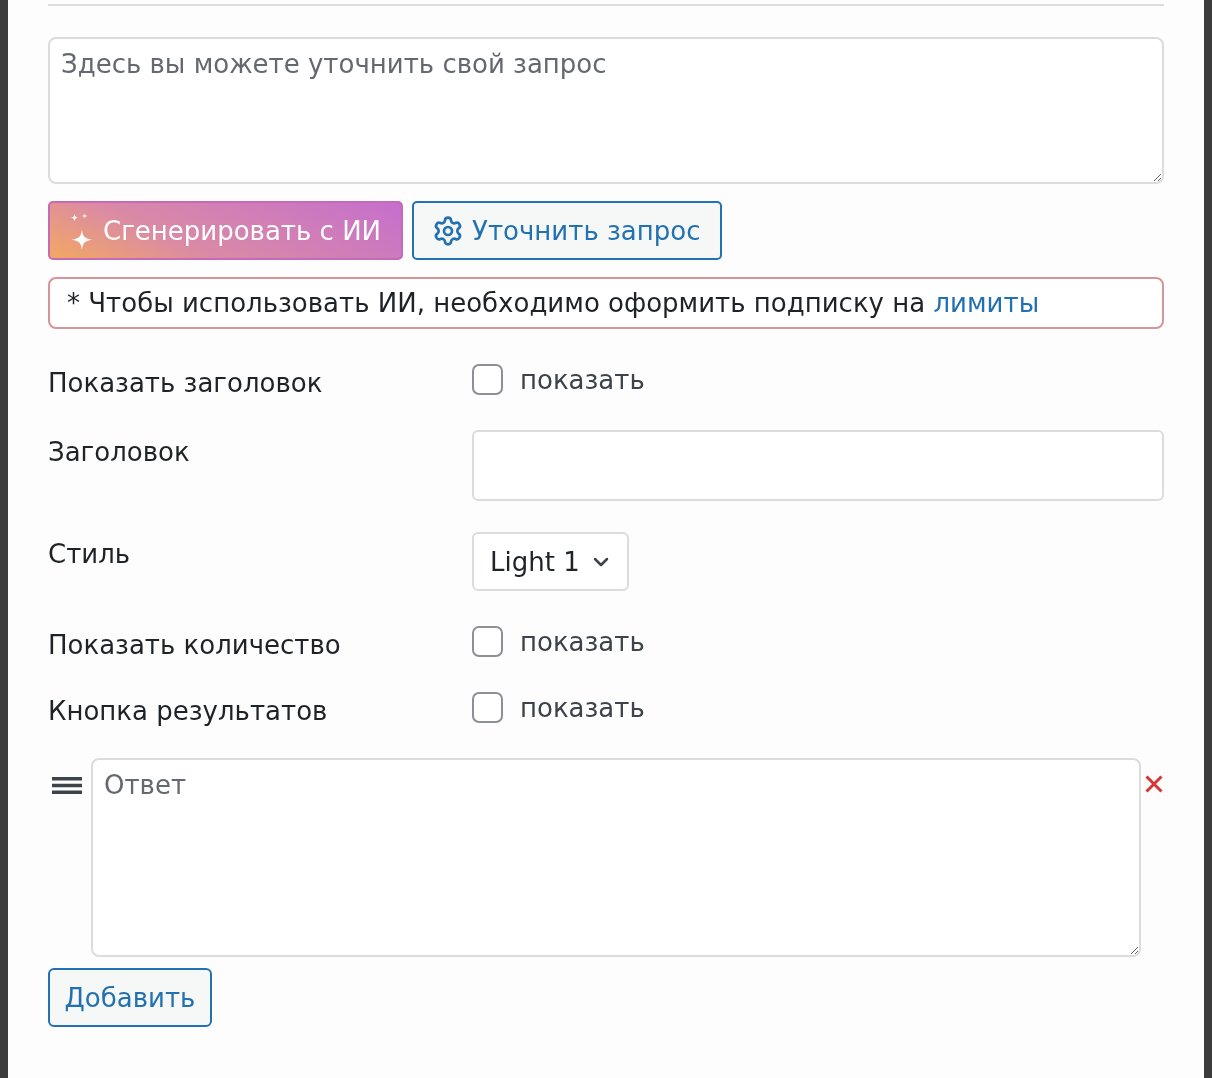 The image size is (1212, 1078). Describe the element at coordinates (550, 561) in the screenshot. I see `style-select: Light 1` at that location.